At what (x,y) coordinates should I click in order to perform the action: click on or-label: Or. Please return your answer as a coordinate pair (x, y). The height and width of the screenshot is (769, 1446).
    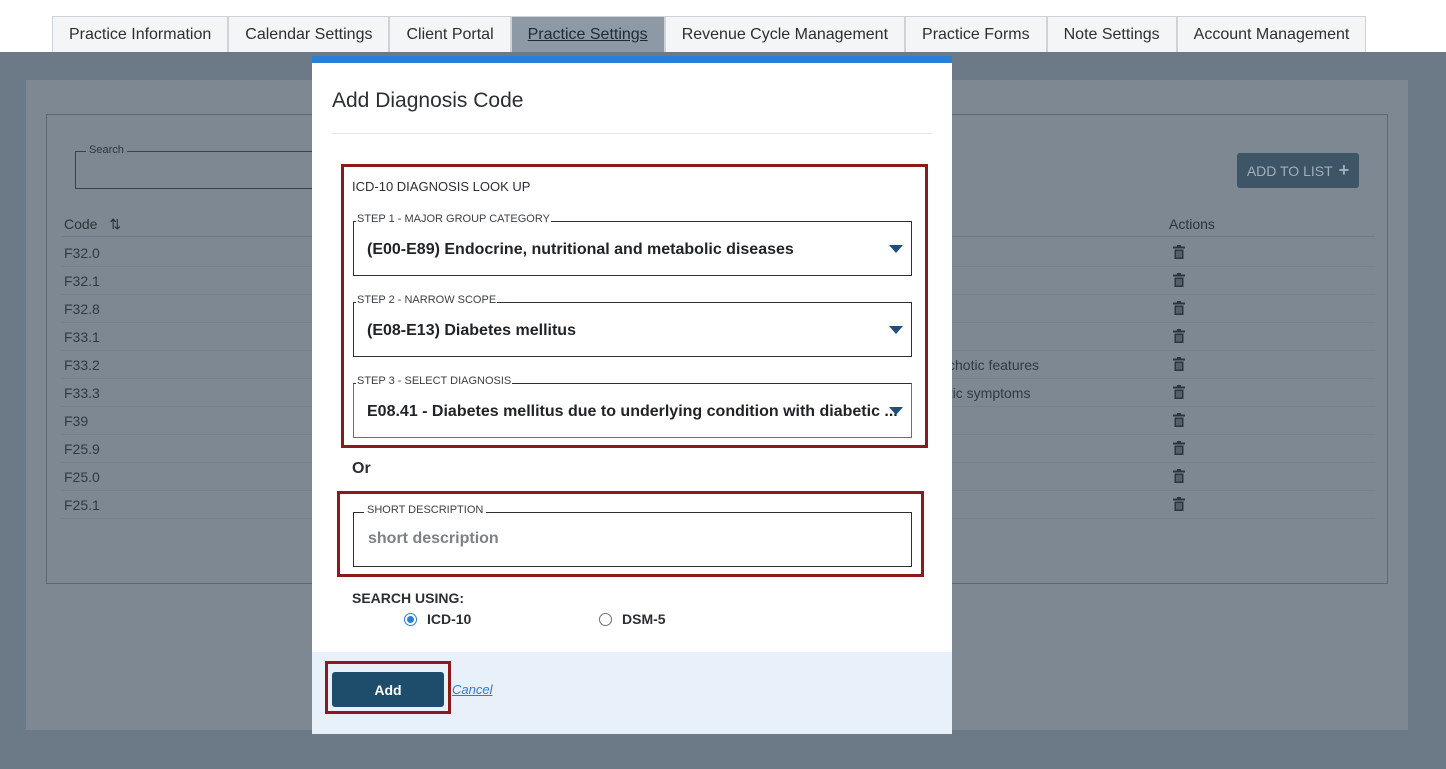
    Looking at the image, I should click on (361, 468).